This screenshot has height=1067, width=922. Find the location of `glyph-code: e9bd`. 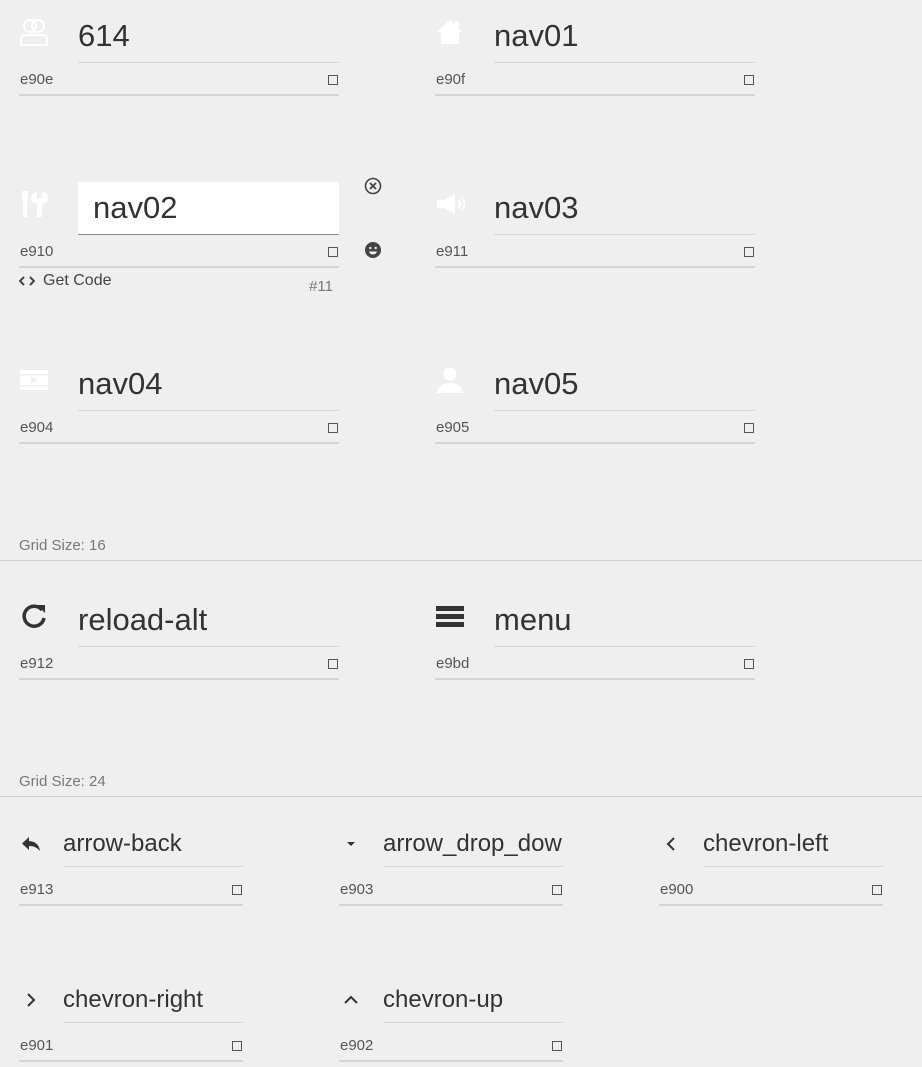

glyph-code: e9bd is located at coordinates (595, 664).